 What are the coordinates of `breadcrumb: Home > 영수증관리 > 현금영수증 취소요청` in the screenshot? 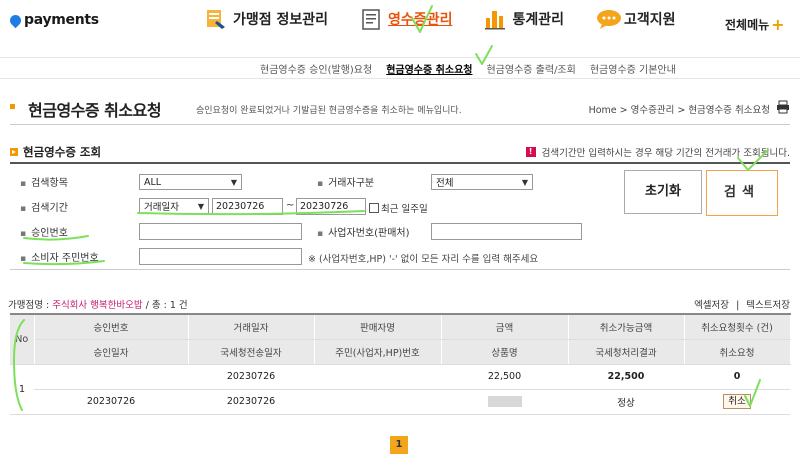 It's located at (679, 110).